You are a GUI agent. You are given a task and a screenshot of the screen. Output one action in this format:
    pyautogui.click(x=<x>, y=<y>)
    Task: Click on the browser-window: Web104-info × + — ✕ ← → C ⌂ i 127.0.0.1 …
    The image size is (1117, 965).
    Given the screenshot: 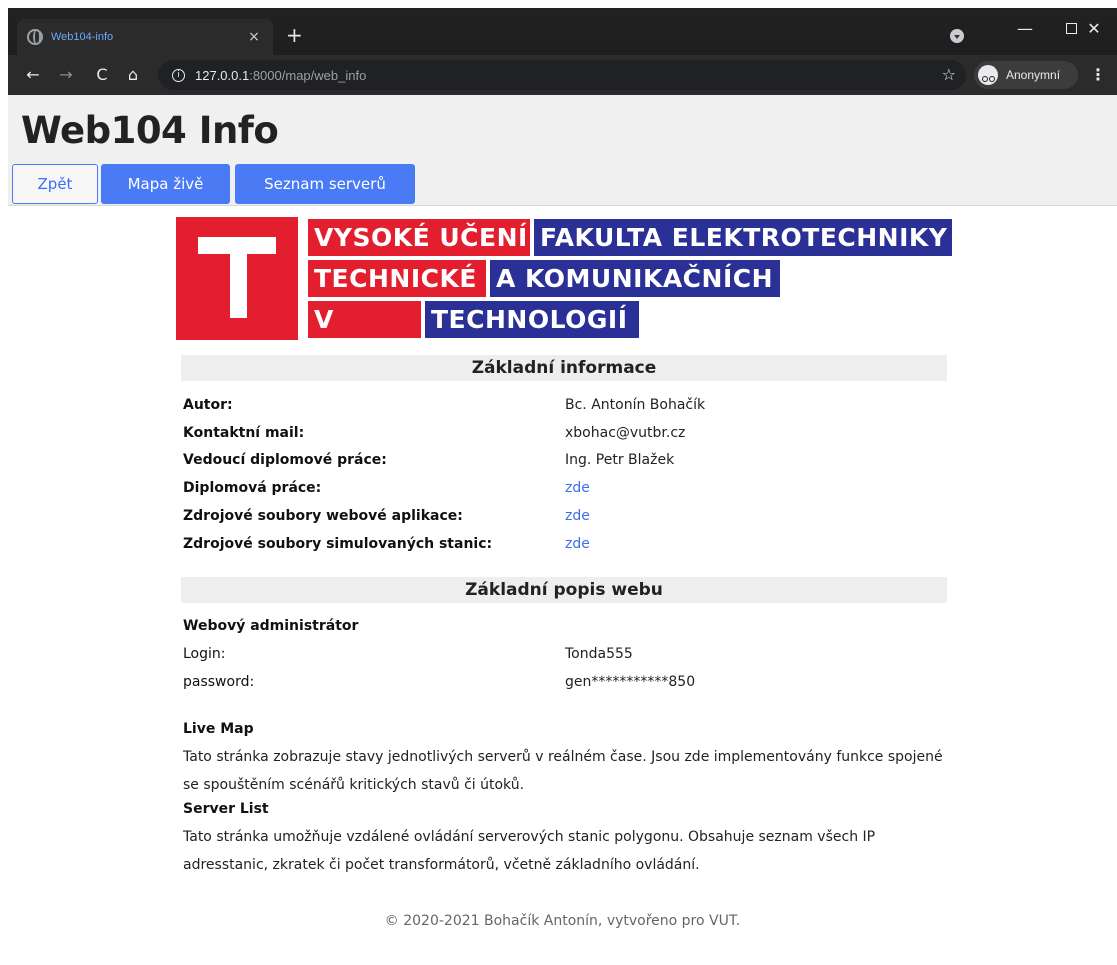 What is the action you would take?
    pyautogui.click(x=562, y=51)
    